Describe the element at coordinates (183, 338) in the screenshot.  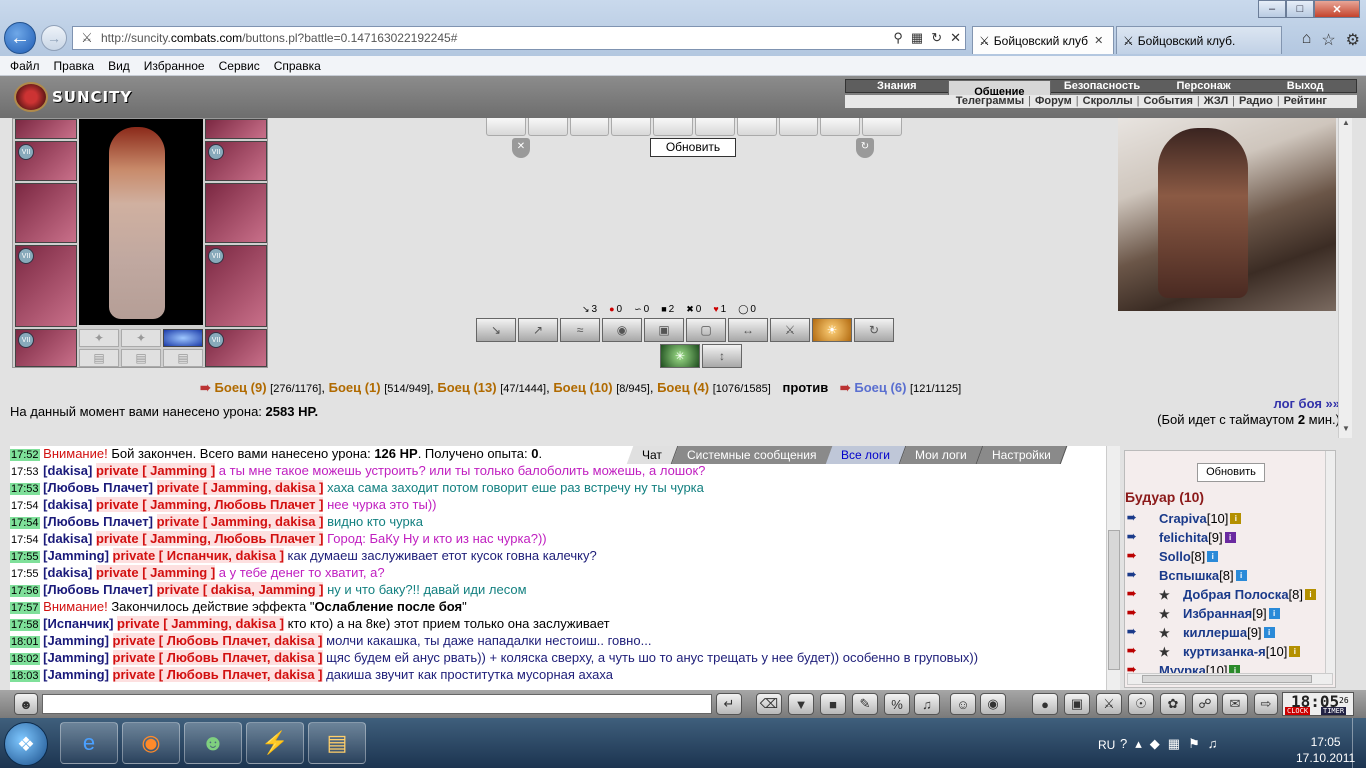
I see `ring-slot` at that location.